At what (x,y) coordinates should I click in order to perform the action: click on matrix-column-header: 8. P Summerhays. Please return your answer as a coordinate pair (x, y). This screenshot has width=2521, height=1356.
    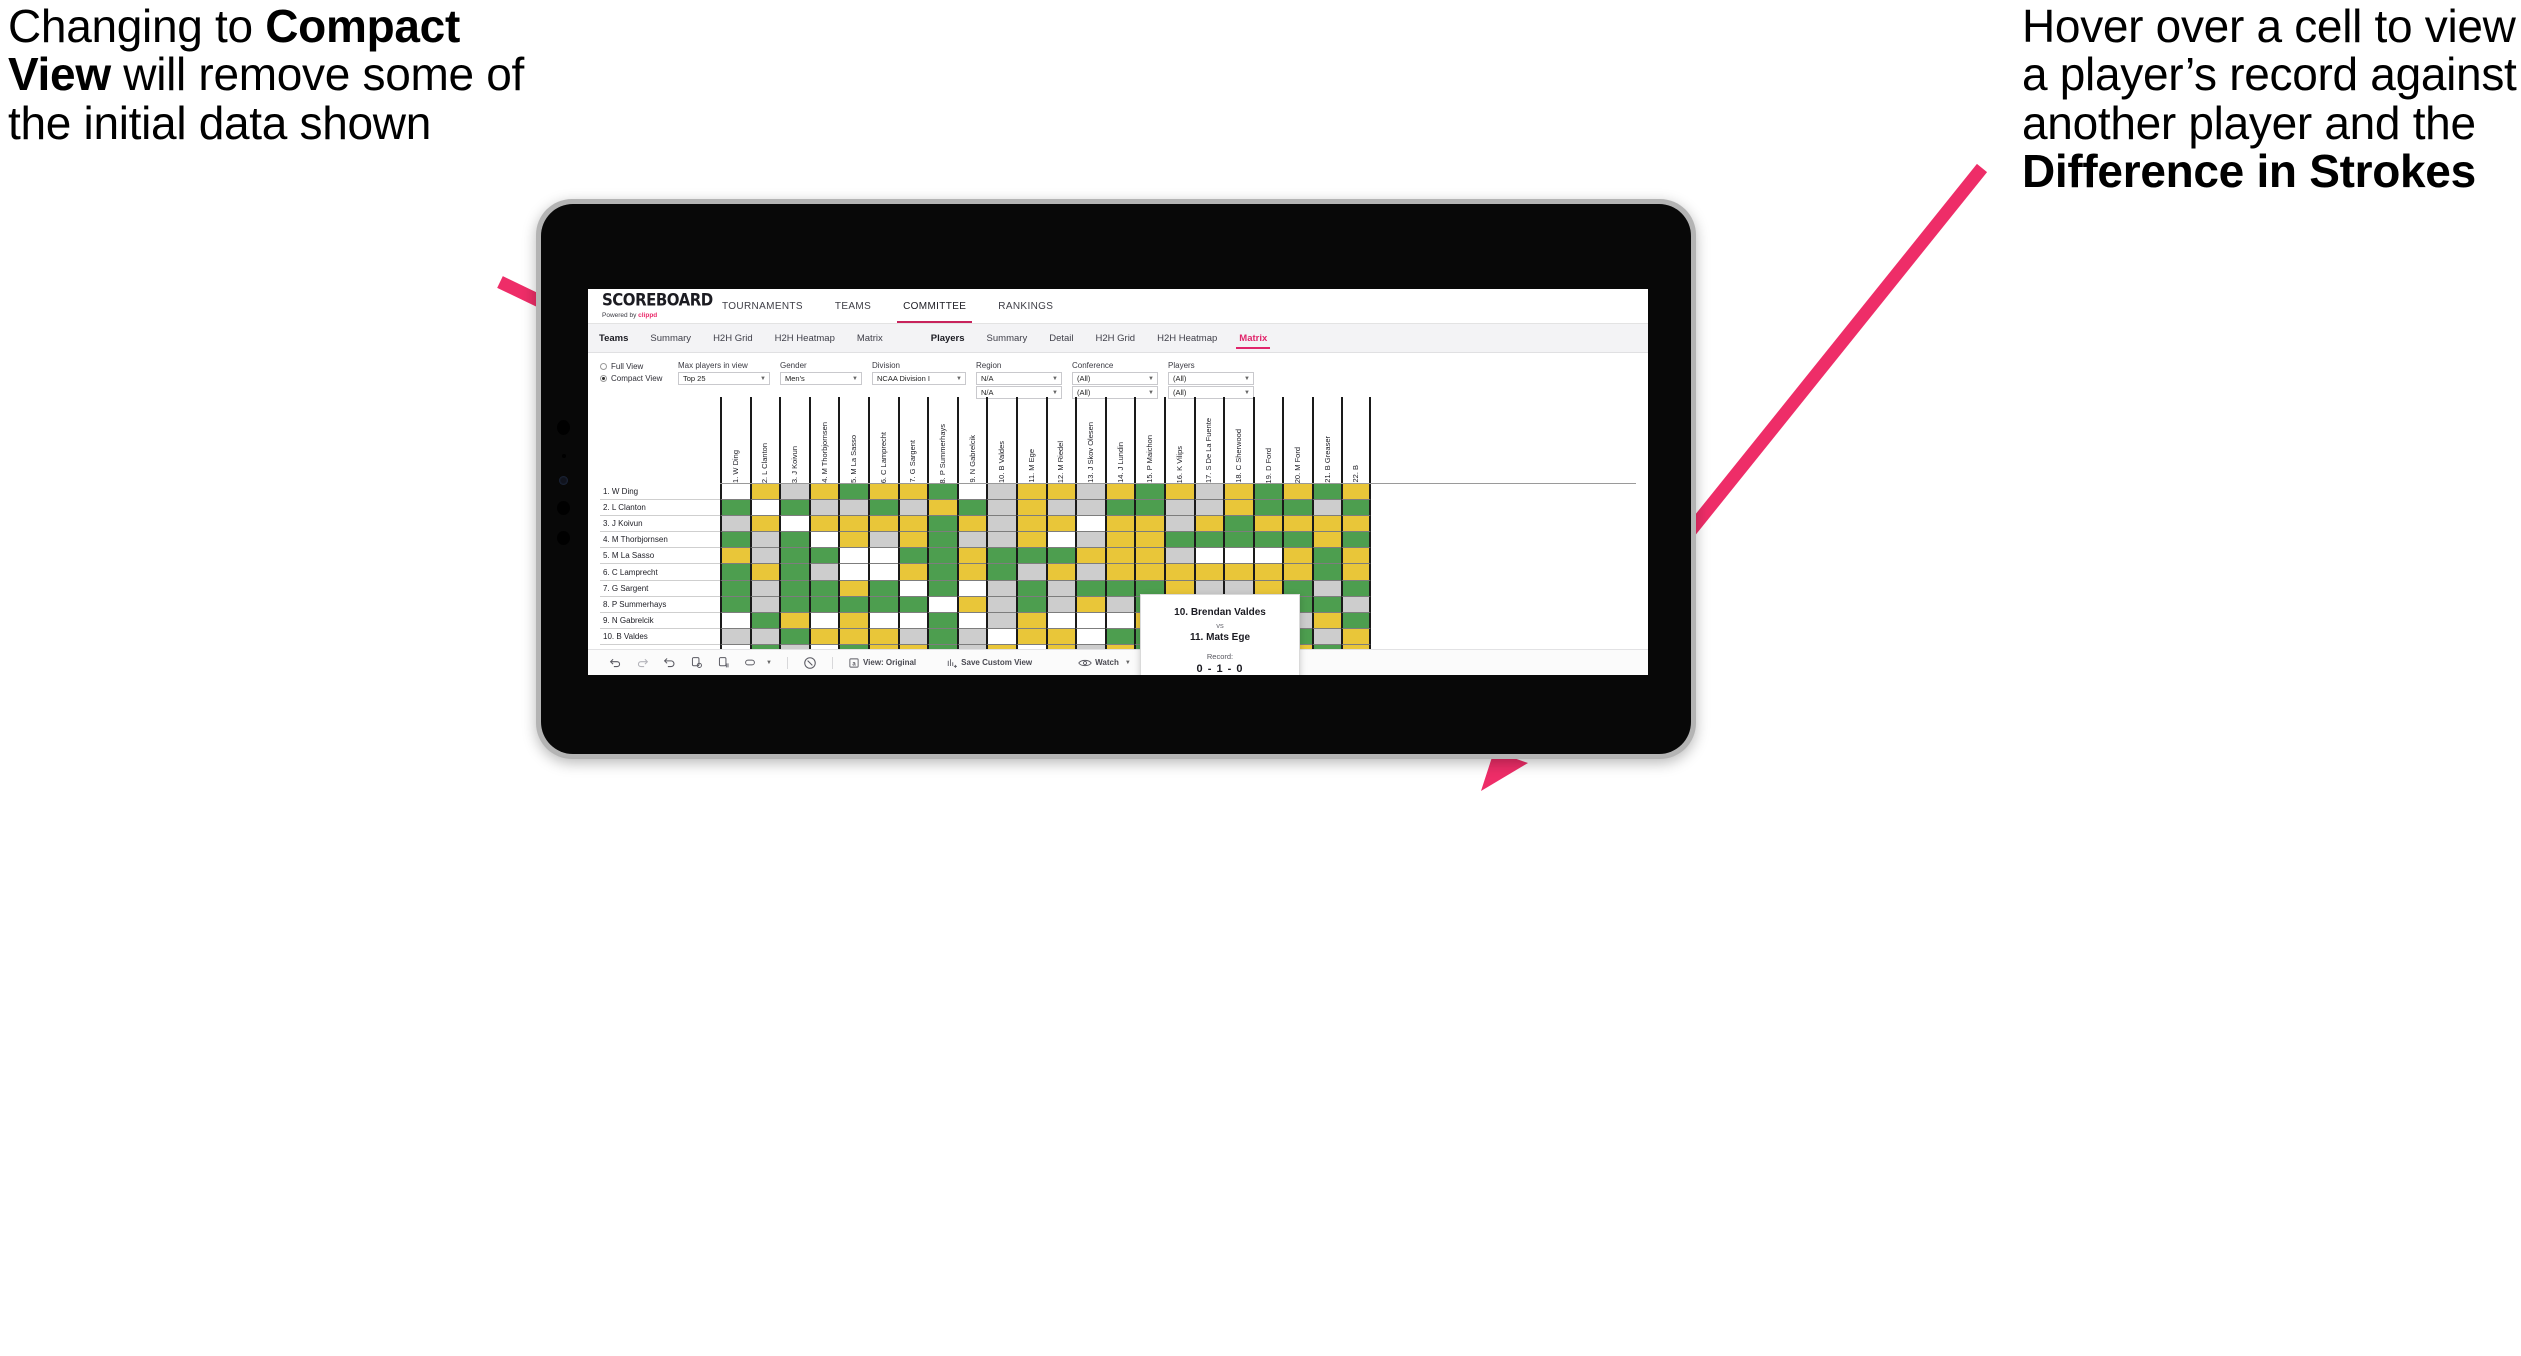
    Looking at the image, I should click on (942, 440).